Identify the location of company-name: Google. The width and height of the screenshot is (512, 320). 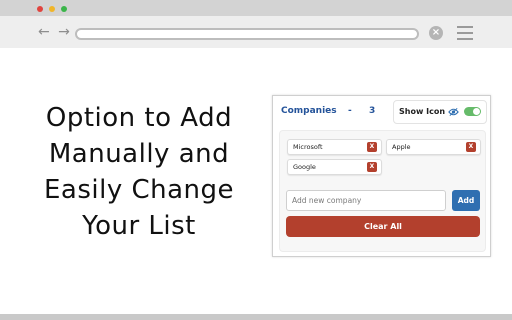
(304, 167).